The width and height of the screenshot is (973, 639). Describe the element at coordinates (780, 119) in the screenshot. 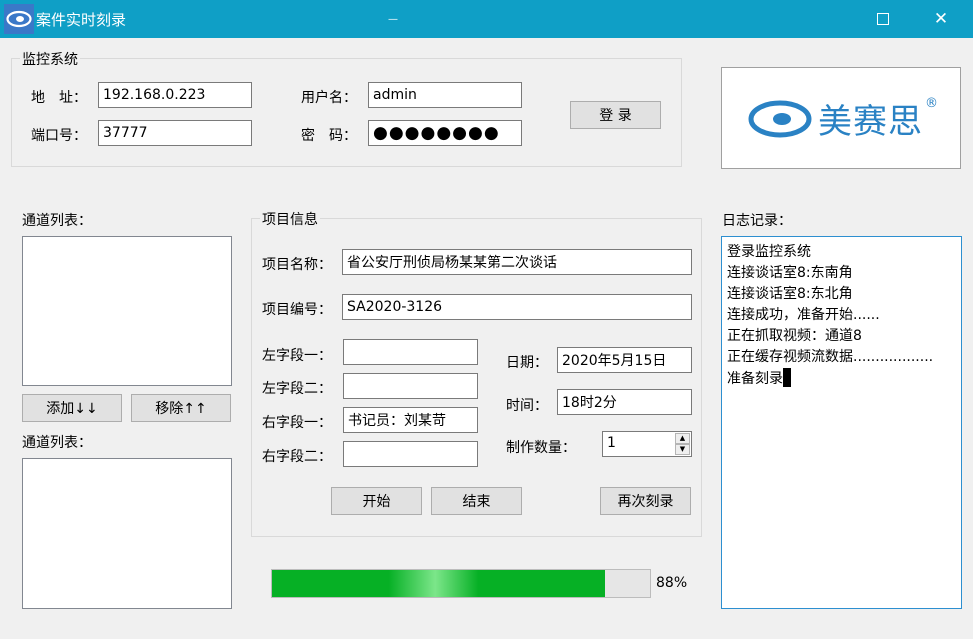

I see `brand-logo-icon` at that location.